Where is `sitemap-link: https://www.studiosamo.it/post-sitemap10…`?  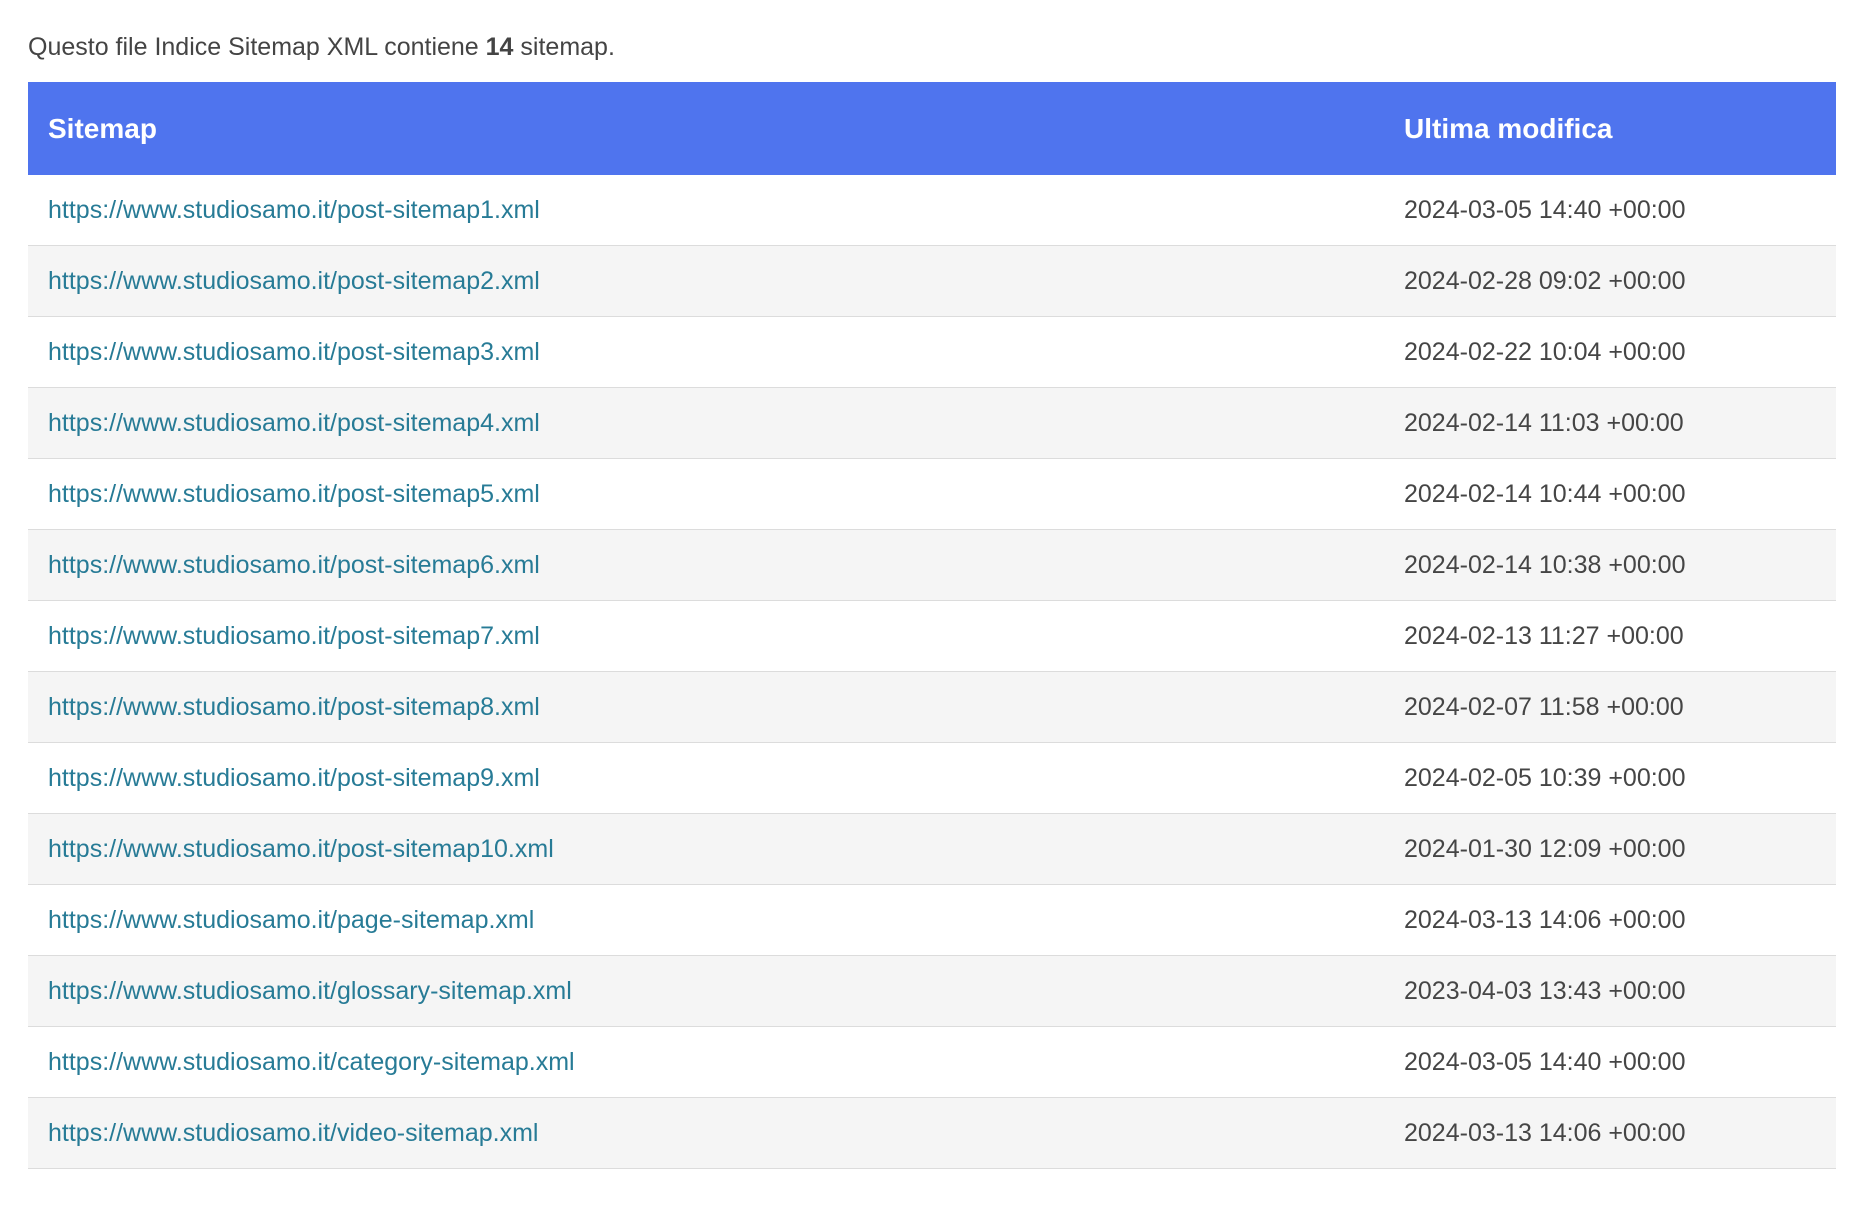 sitemap-link: https://www.studiosamo.it/post-sitemap10… is located at coordinates (301, 849).